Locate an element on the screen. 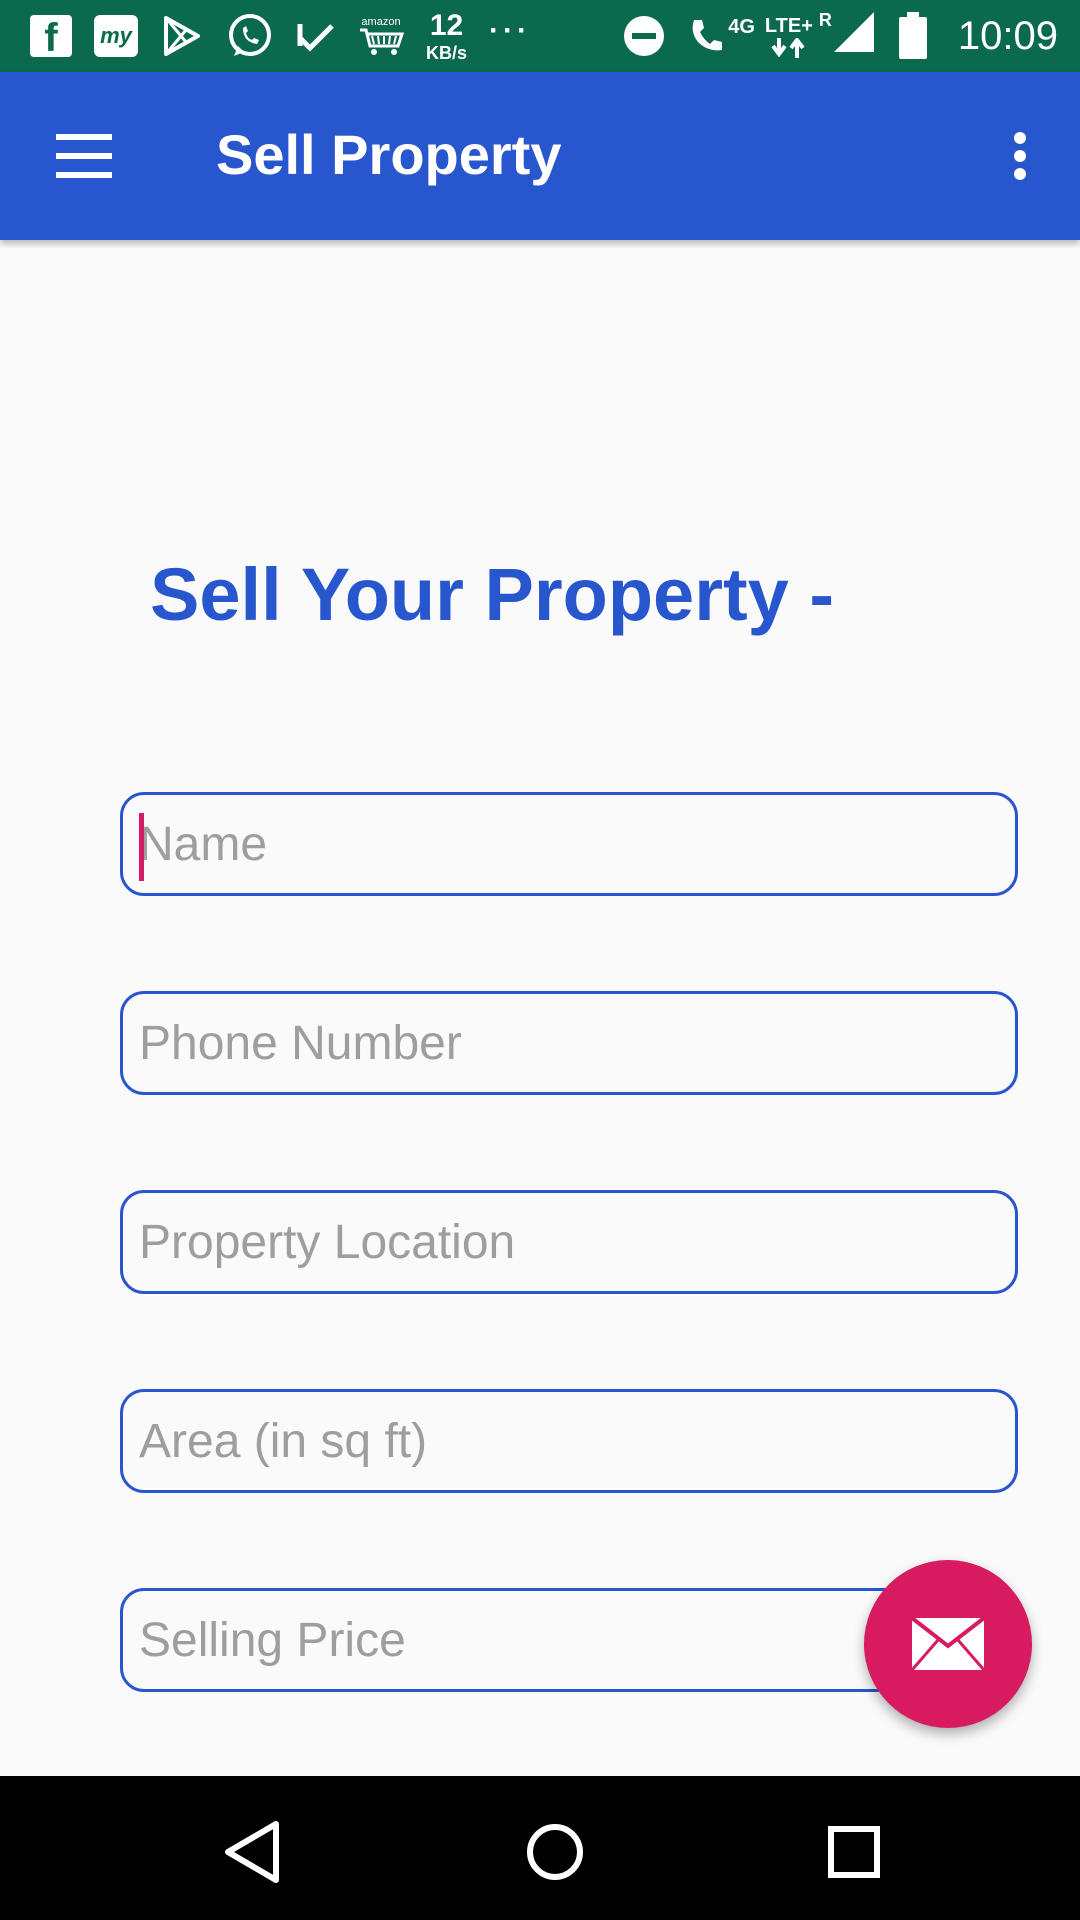 The height and width of the screenshot is (1920, 1080). play-store-icon is located at coordinates (182, 36).